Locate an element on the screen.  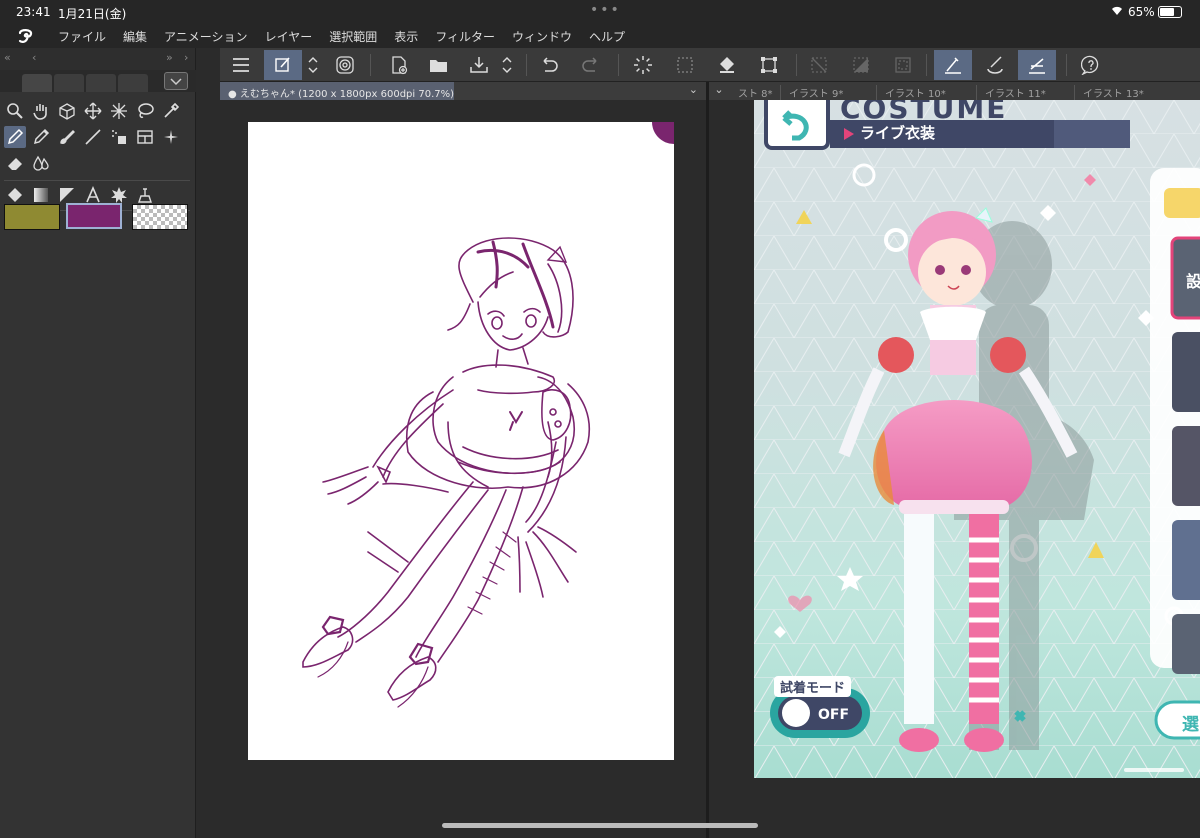
tab-pencil is located at coordinates (69, 83).